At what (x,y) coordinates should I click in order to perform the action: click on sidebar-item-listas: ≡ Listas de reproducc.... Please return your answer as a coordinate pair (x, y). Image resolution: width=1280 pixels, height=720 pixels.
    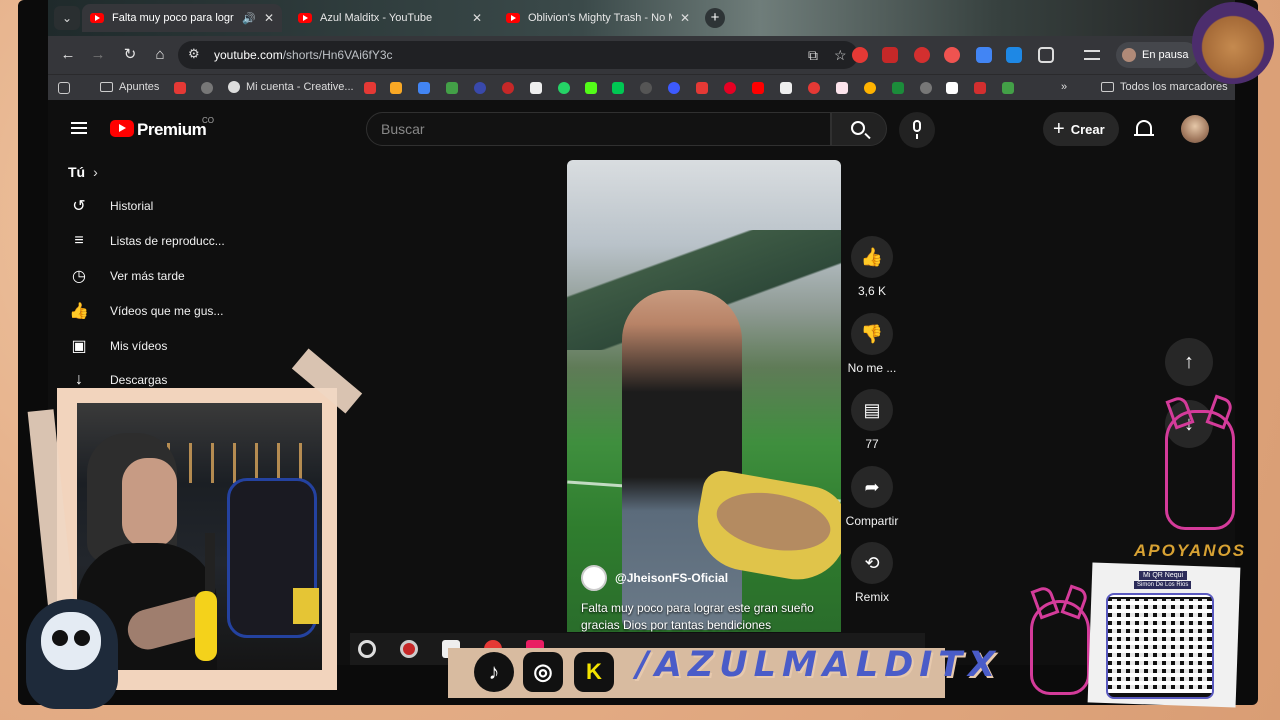
    Looking at the image, I should click on (158, 241).